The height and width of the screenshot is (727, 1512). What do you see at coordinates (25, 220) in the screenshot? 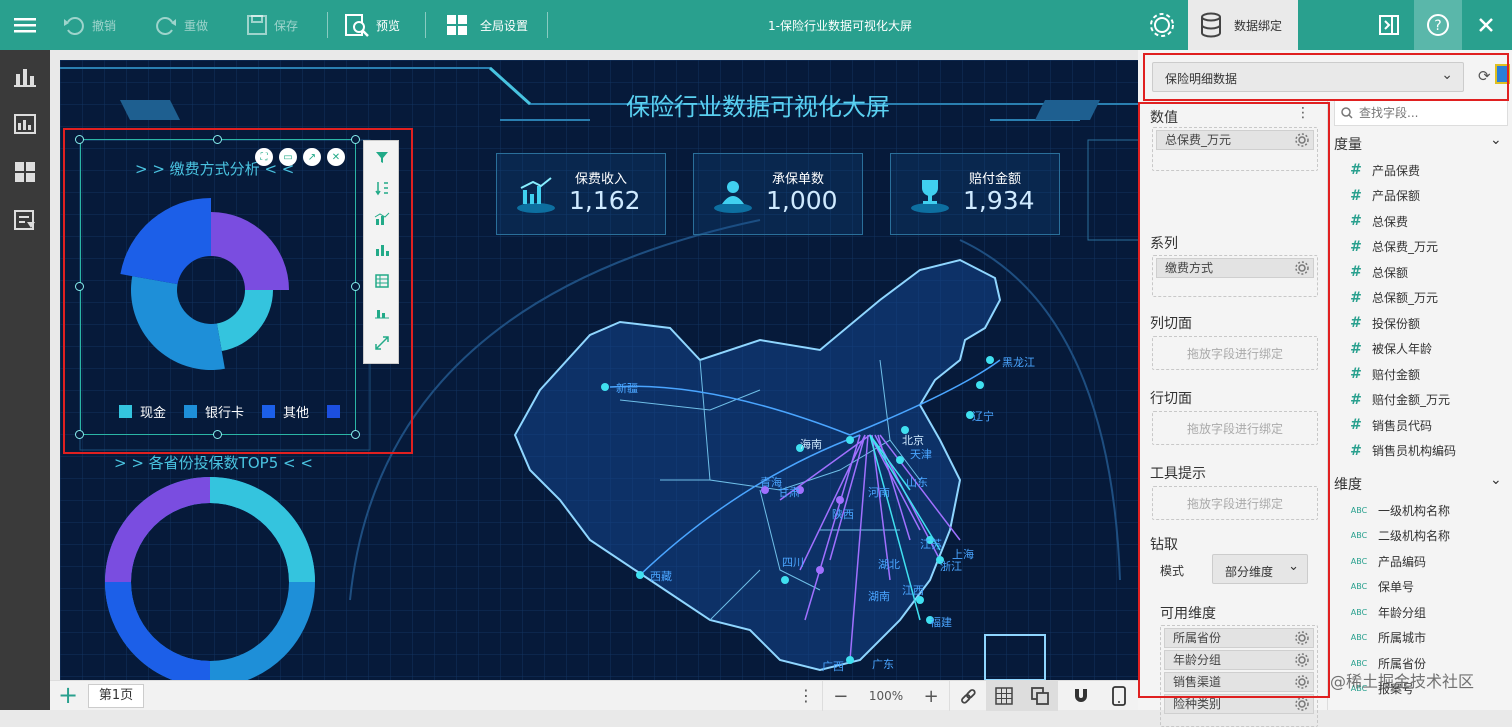
I see `filter-form-icon` at bounding box center [25, 220].